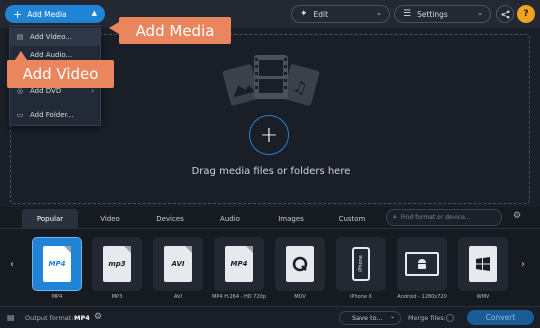 This screenshot has width=540, height=328. What do you see at coordinates (321, 14) in the screenshot?
I see `edit-label: Edit` at bounding box center [321, 14].